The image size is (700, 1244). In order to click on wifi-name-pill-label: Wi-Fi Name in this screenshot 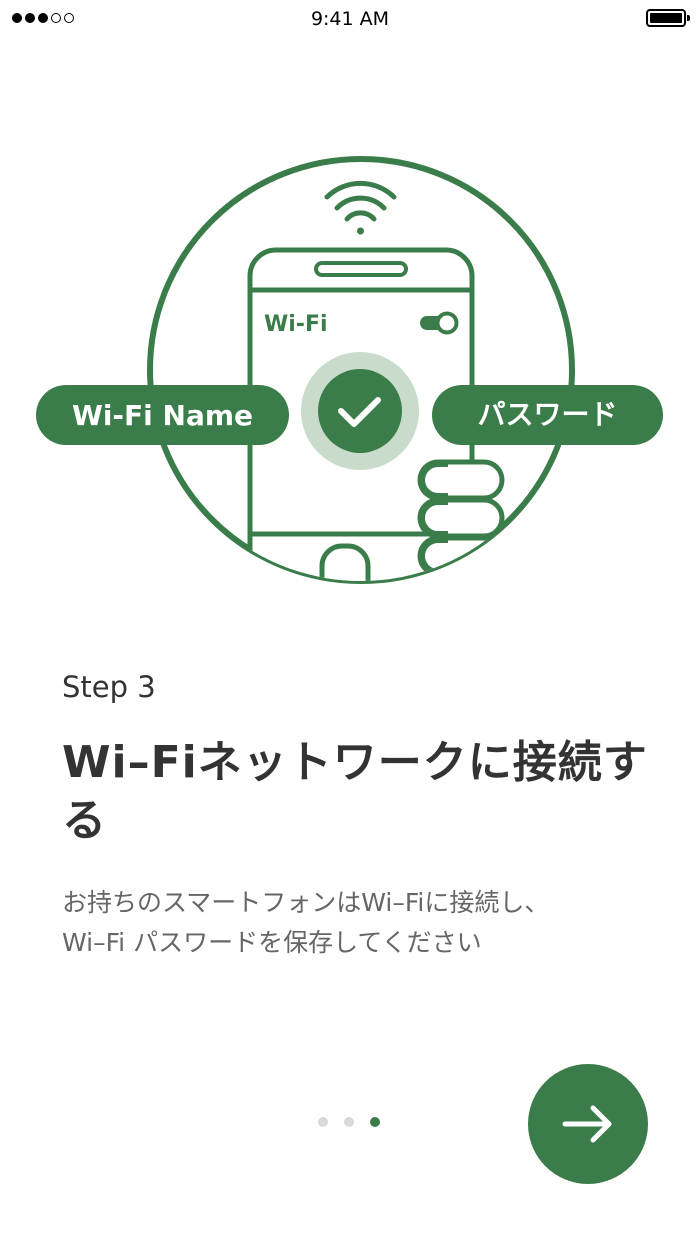, I will do `click(162, 415)`.